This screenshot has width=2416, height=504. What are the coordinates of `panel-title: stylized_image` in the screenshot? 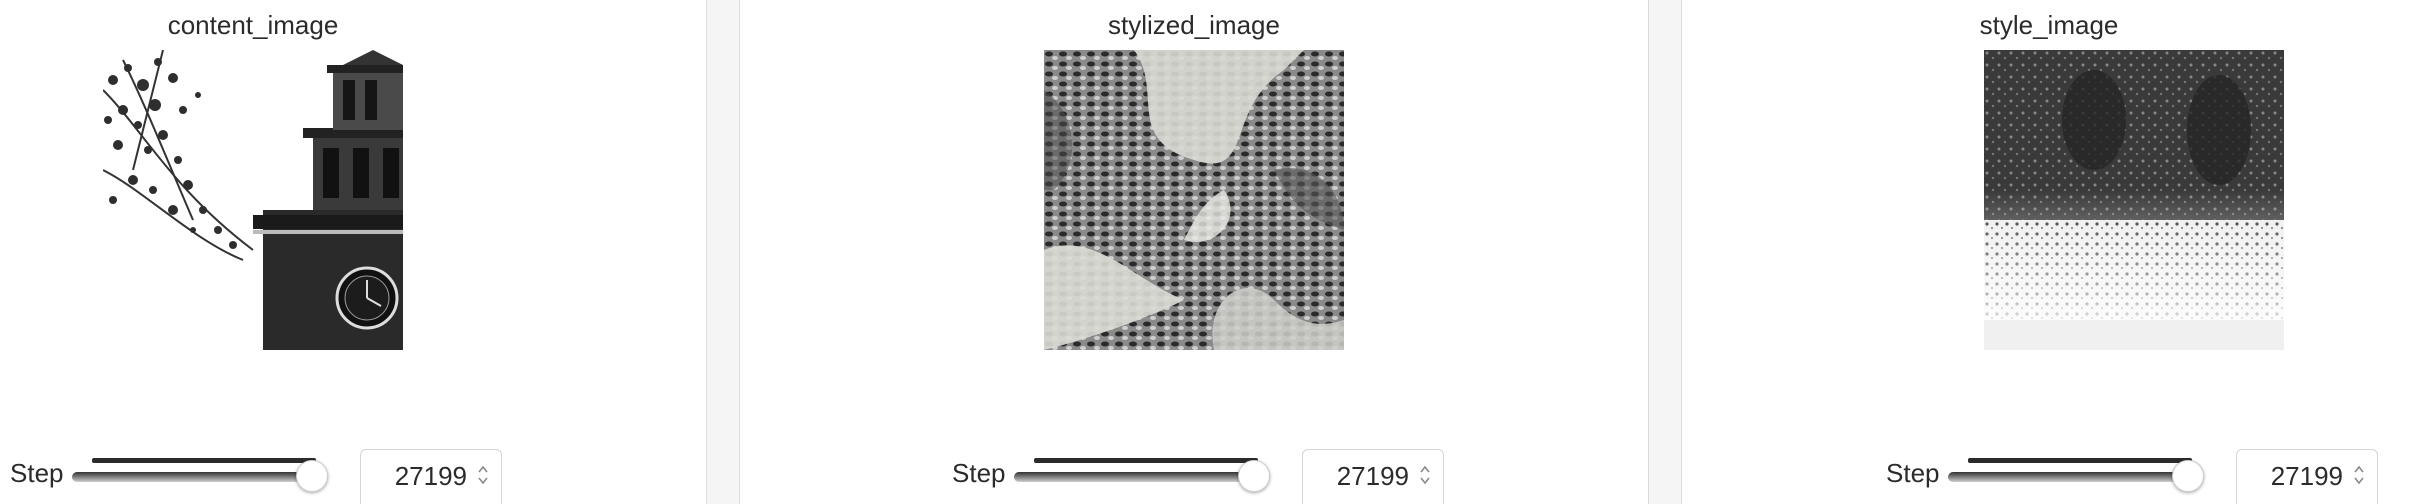 It's located at (1194, 25).